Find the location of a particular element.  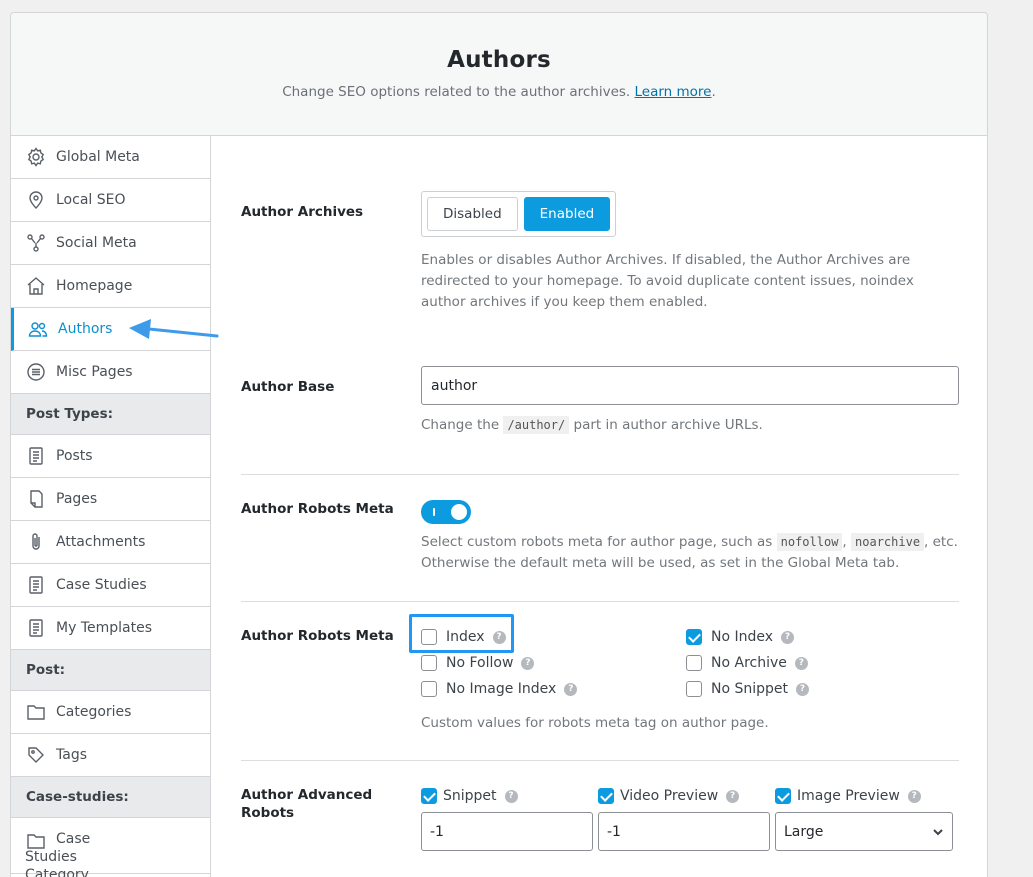

sidebar-item-label: Social Meta is located at coordinates (96, 243).